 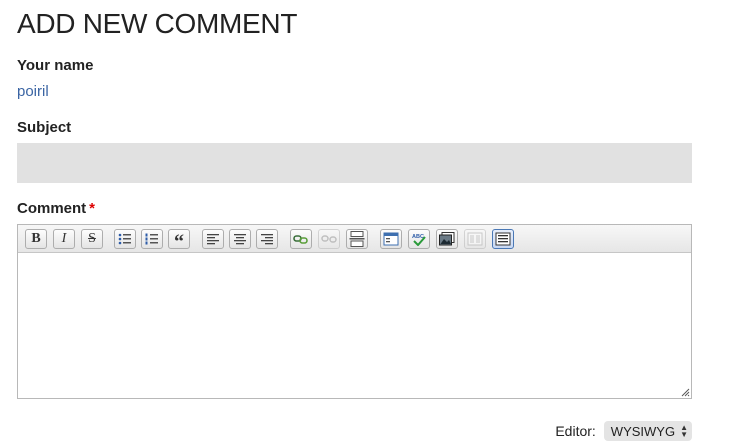 I want to click on subject-label: Subject, so click(x=44, y=127).